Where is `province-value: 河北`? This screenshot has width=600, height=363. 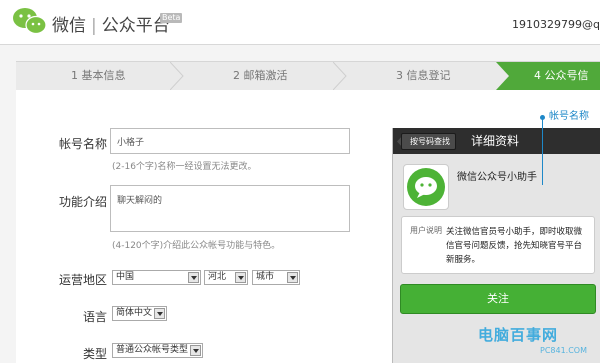 province-value: 河北 is located at coordinates (217, 277).